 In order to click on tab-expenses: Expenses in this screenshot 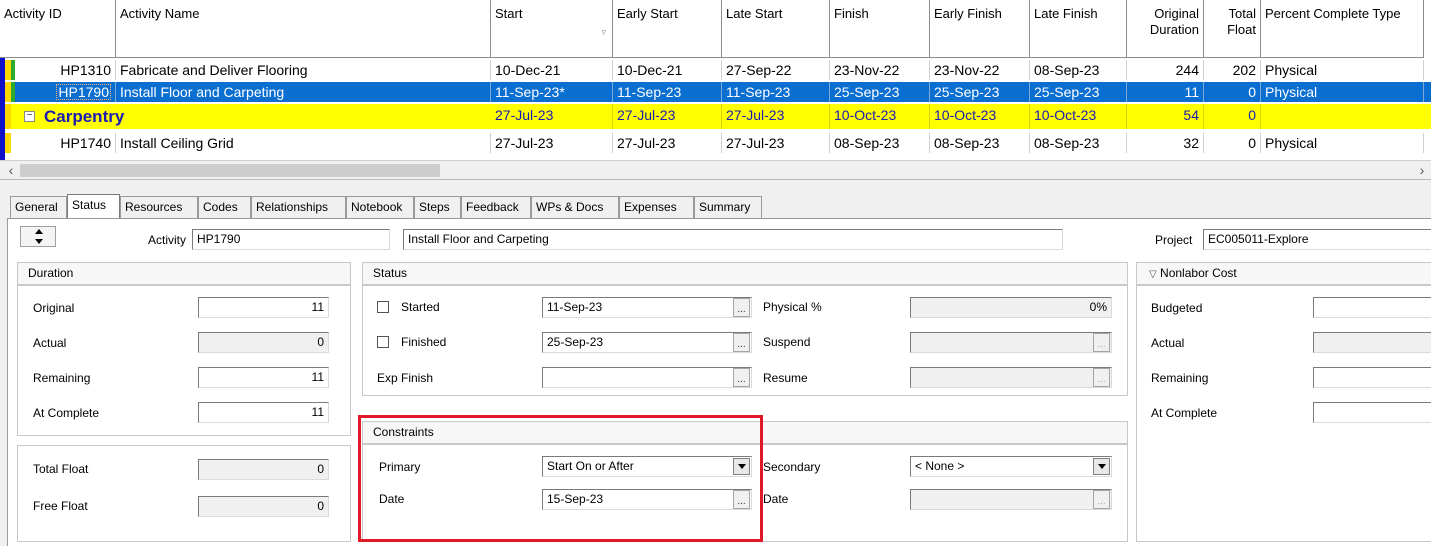, I will do `click(656, 207)`.